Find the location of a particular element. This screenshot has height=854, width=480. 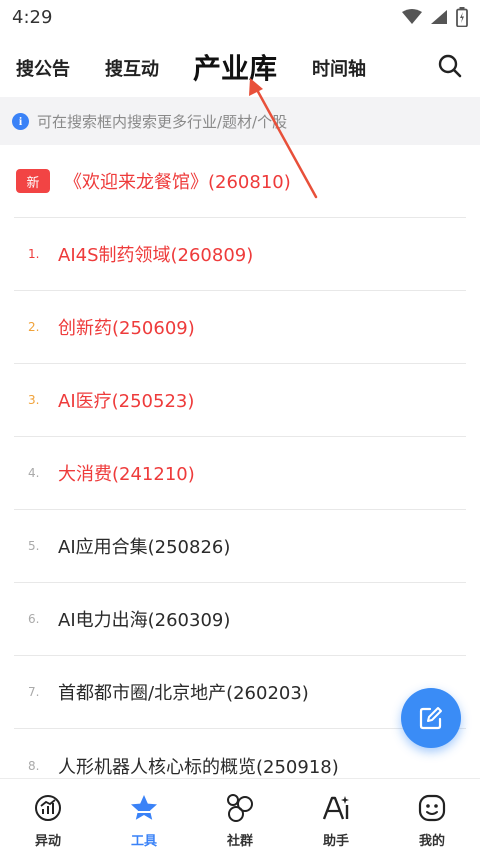

rank-number: 7. is located at coordinates (34, 692).